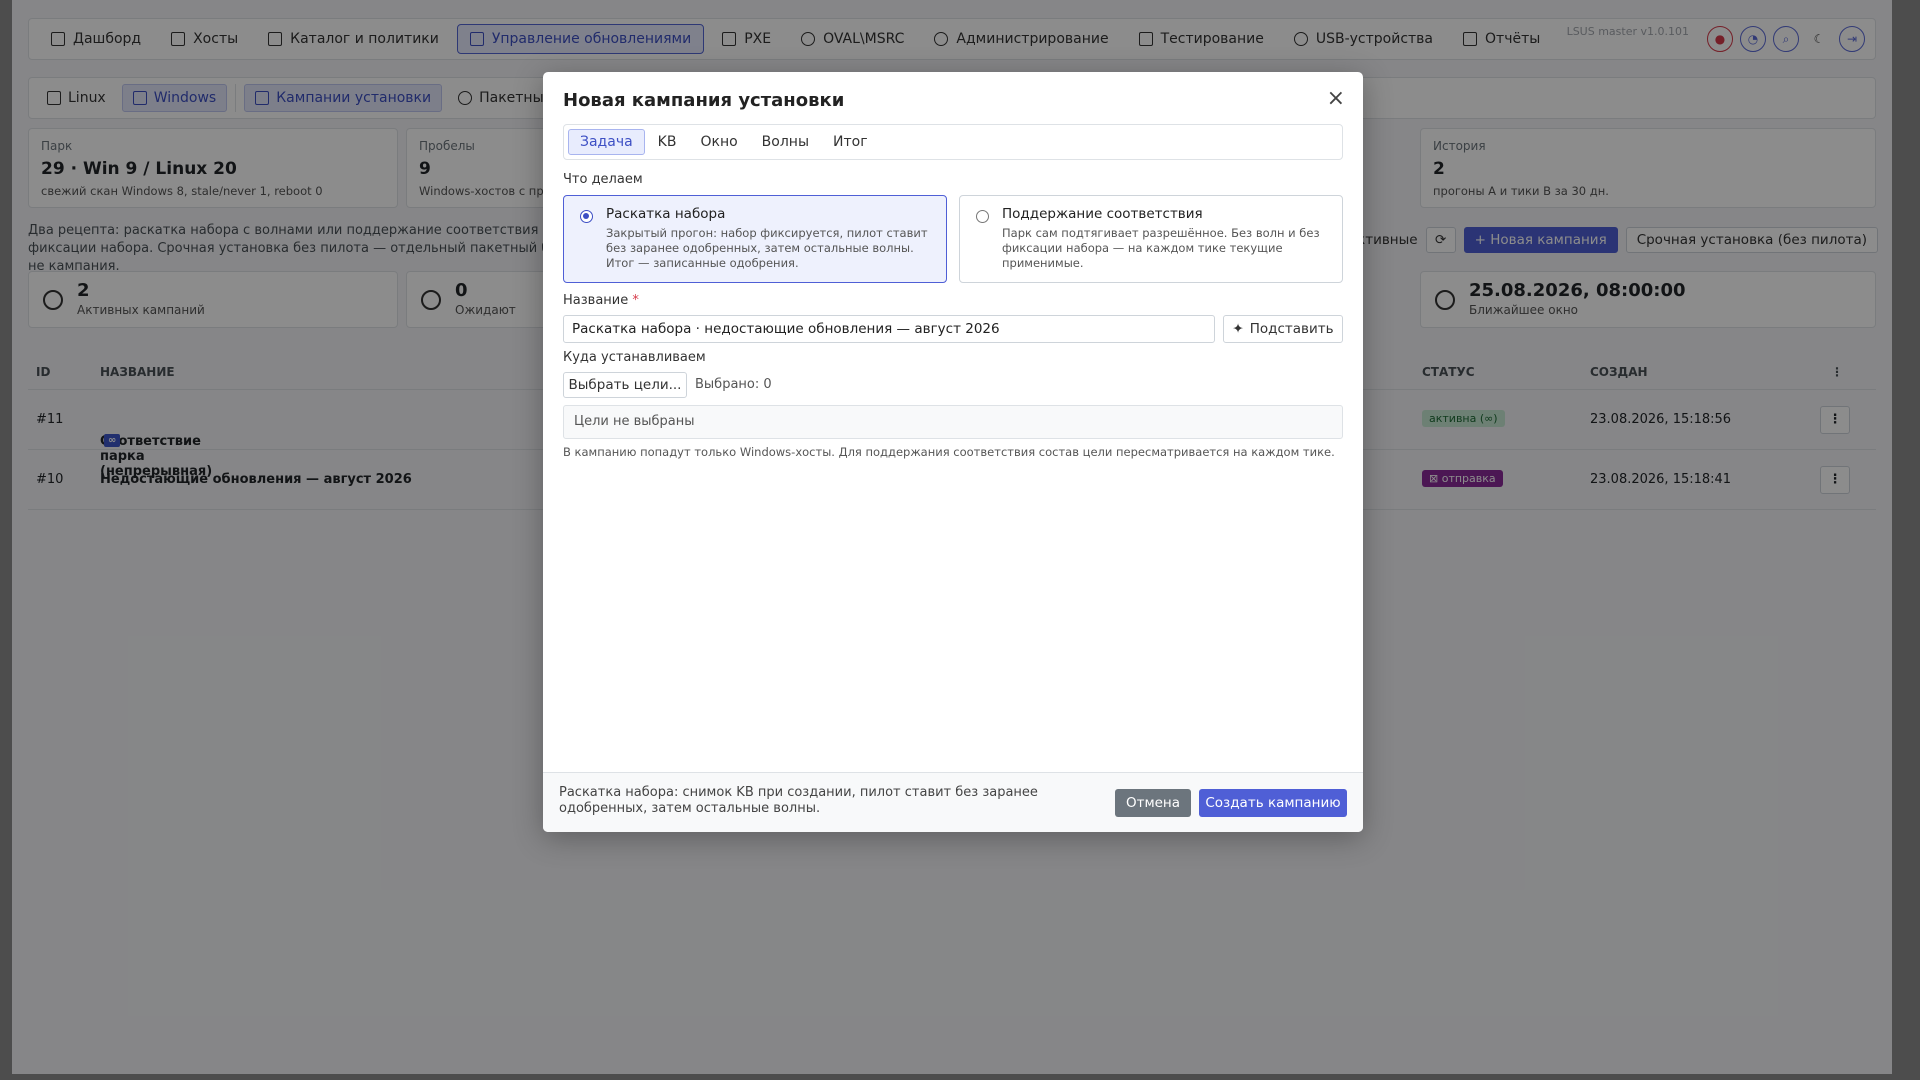 Image resolution: width=1920 pixels, height=1080 pixels. What do you see at coordinates (1238, 329) in the screenshot?
I see `sparkle-icon: ✦` at bounding box center [1238, 329].